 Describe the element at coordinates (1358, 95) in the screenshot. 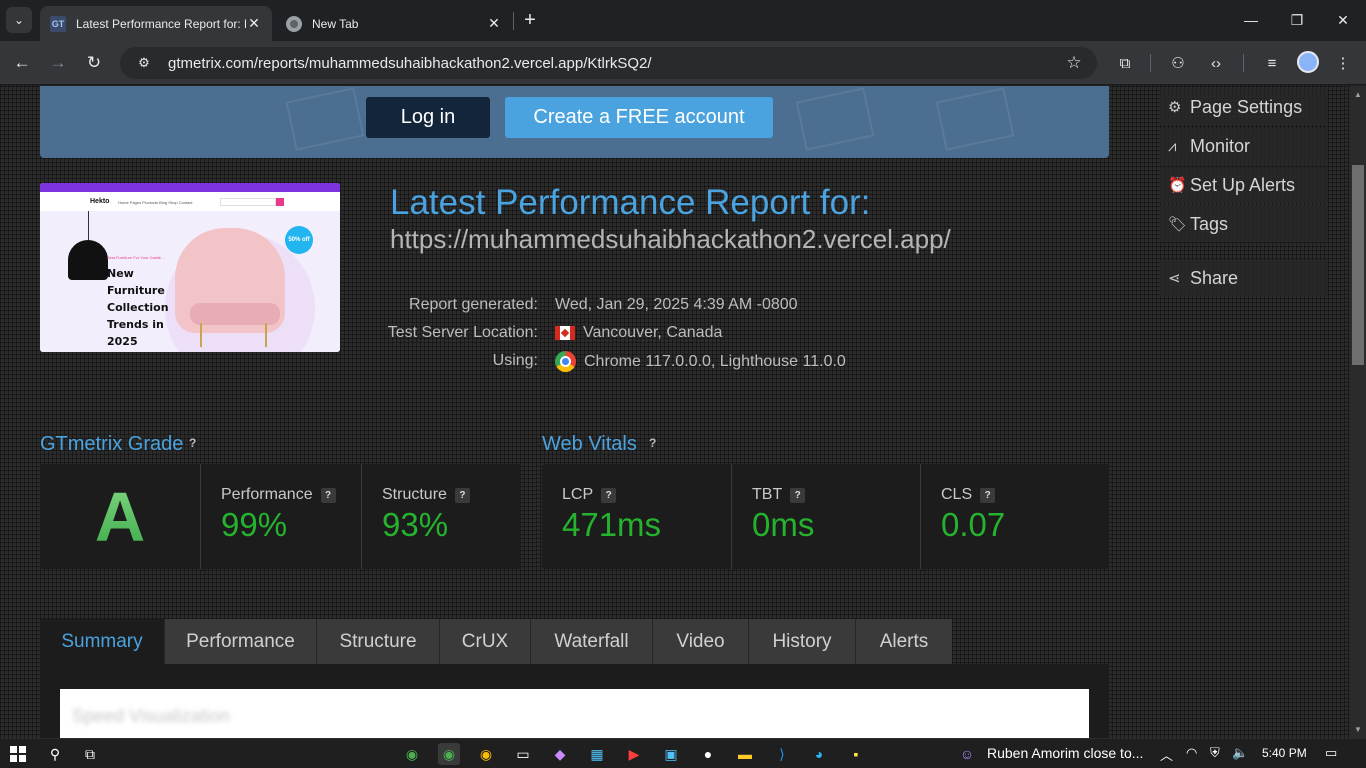

I see `scroll-up-icon: ▲` at that location.